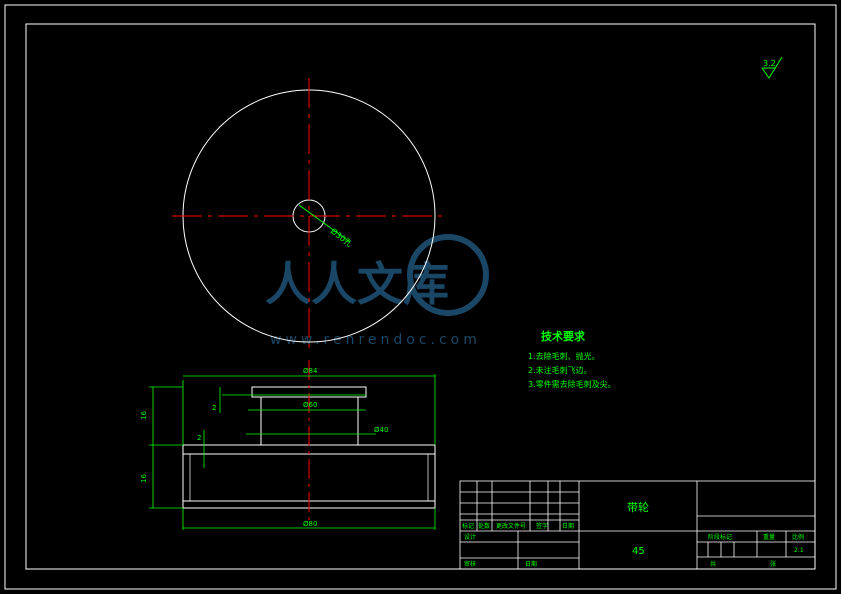  Describe the element at coordinates (484, 526) in the screenshot. I see `row-label: 处数` at that location.